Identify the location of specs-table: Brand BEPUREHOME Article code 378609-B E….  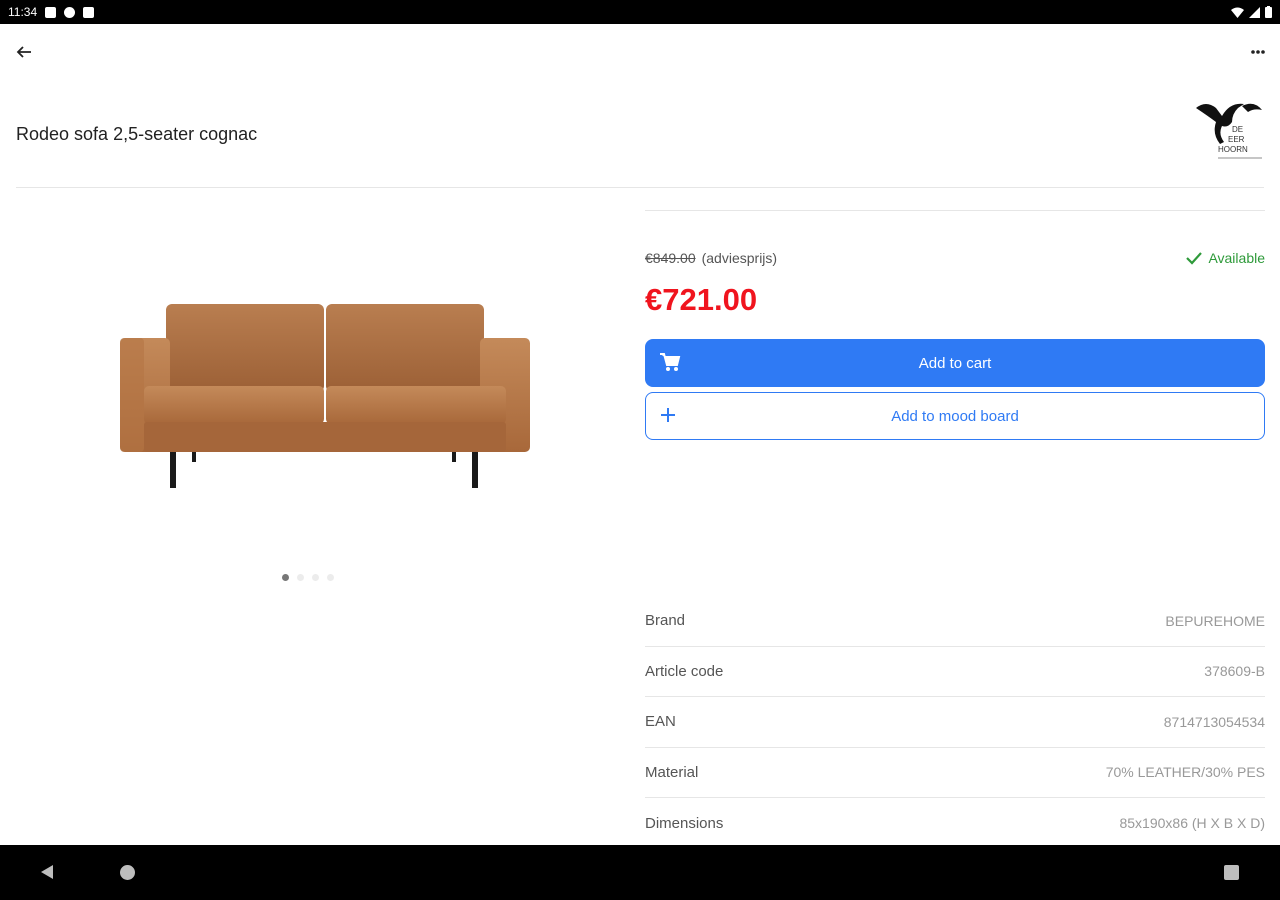
(955, 722).